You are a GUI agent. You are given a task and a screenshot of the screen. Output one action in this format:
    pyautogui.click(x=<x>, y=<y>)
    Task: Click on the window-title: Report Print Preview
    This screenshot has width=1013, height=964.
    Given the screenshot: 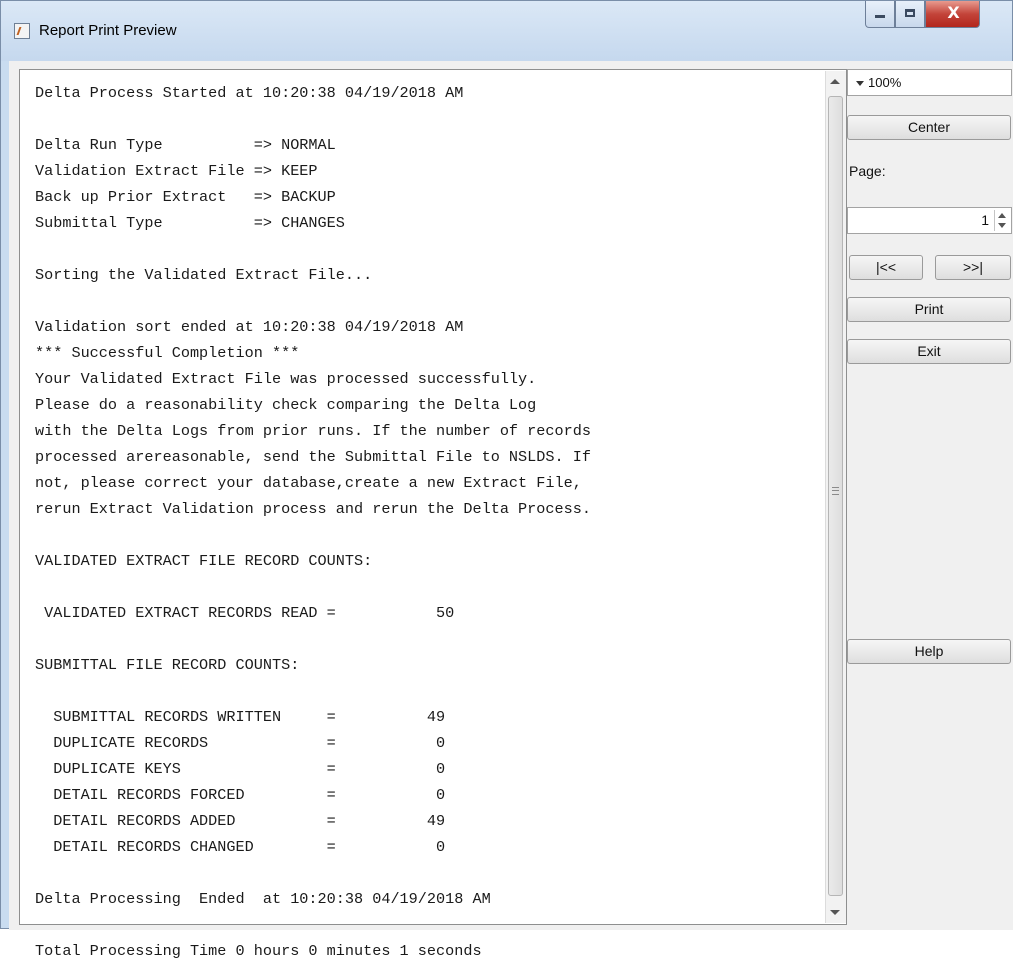 What is the action you would take?
    pyautogui.click(x=108, y=30)
    